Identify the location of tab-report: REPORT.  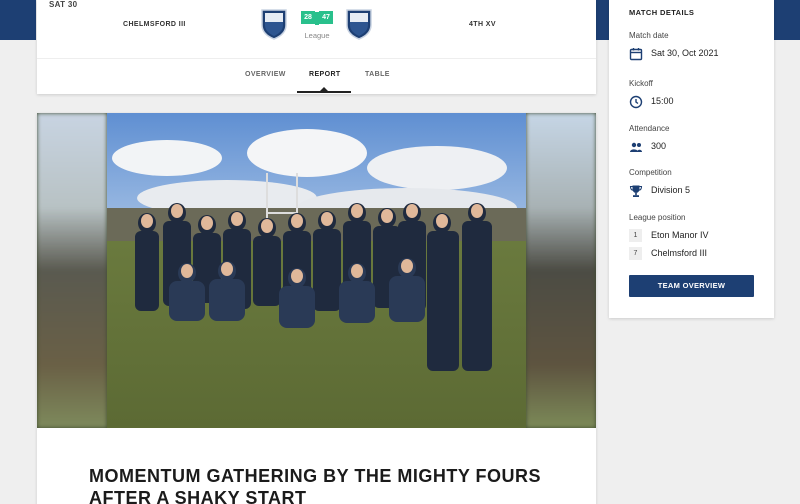
(325, 74).